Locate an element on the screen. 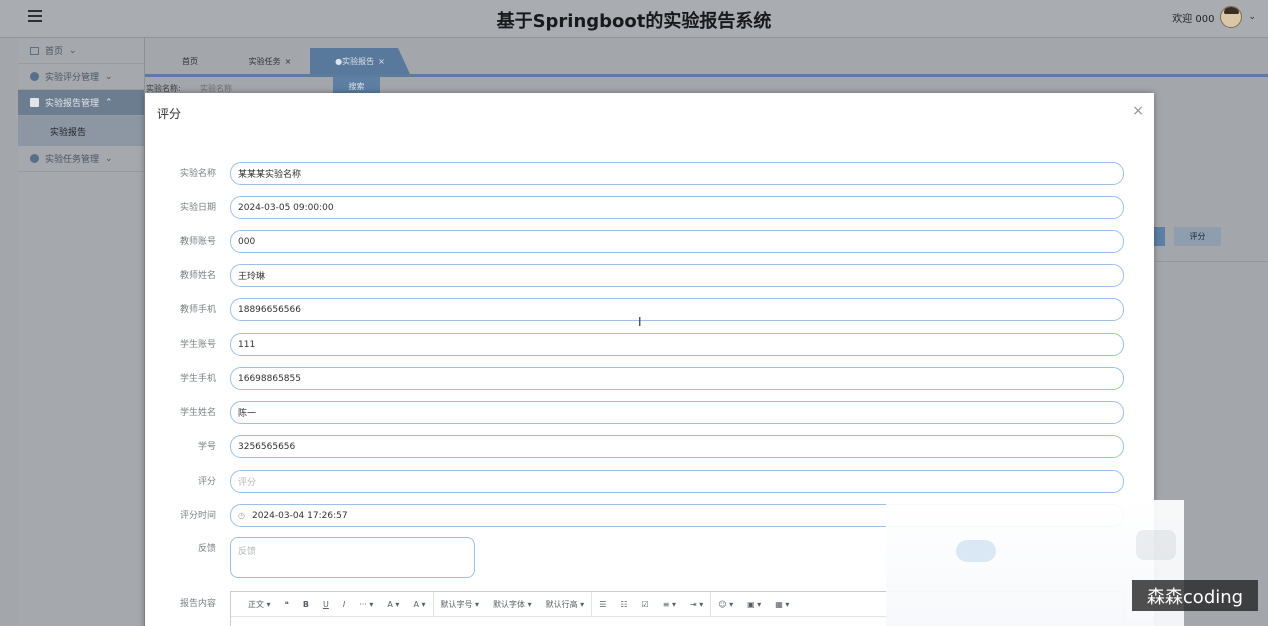  top-bar: 基于Springboot的实验报告系统 欢迎 000 ⌄ is located at coordinates (634, 19).